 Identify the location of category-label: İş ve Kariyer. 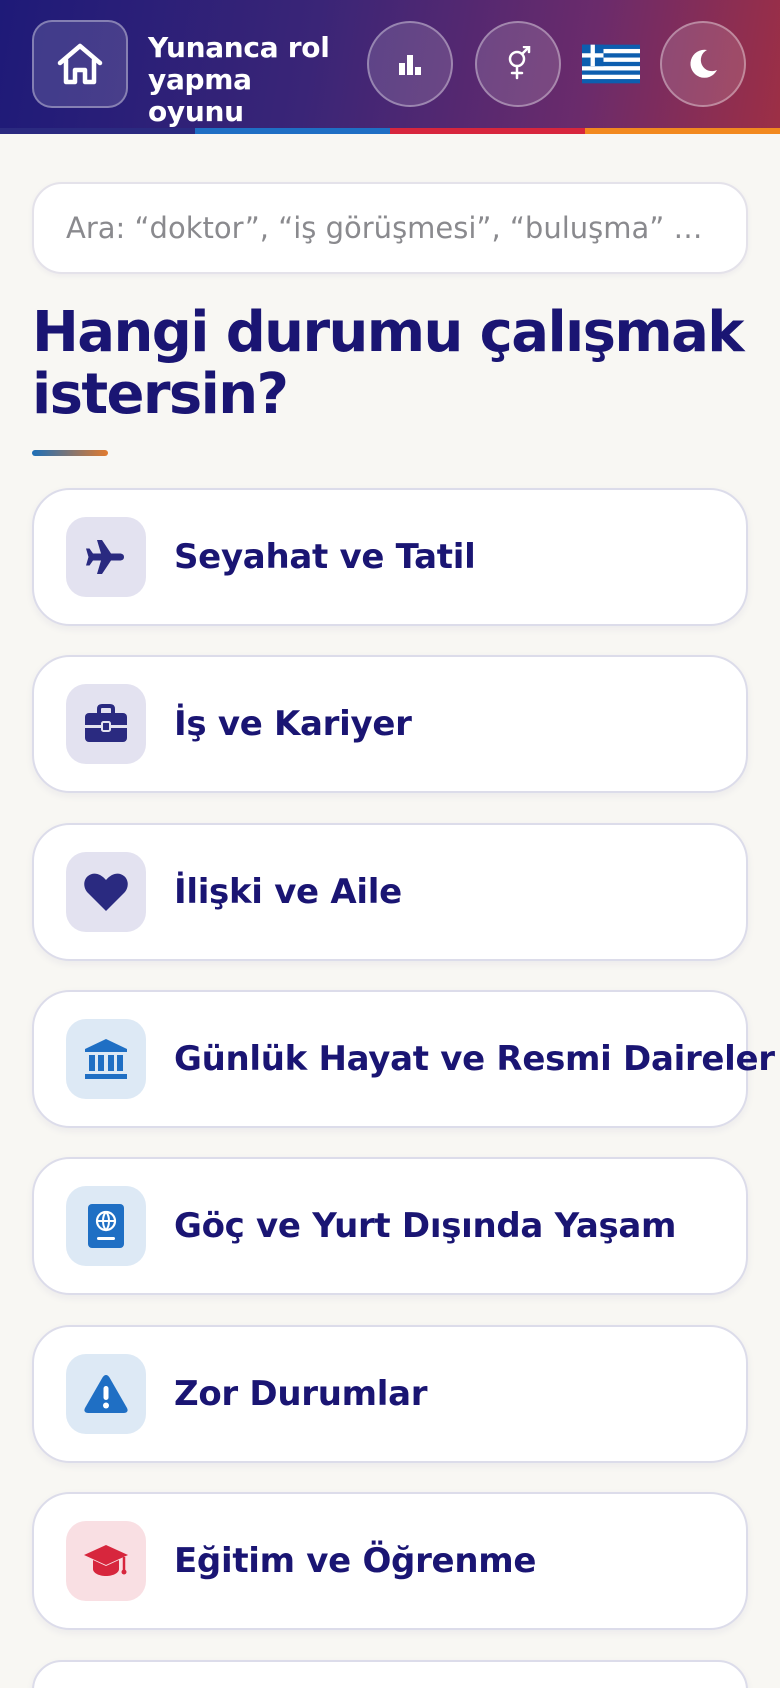
(293, 724).